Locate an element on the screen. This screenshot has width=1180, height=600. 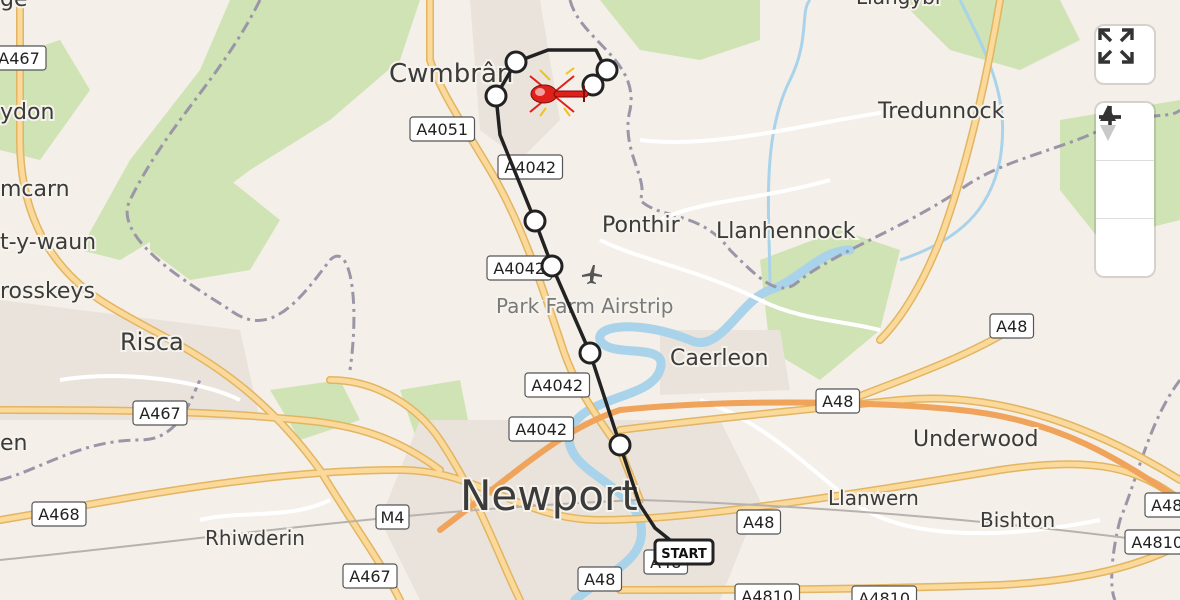
start-label: START is located at coordinates (684, 554).